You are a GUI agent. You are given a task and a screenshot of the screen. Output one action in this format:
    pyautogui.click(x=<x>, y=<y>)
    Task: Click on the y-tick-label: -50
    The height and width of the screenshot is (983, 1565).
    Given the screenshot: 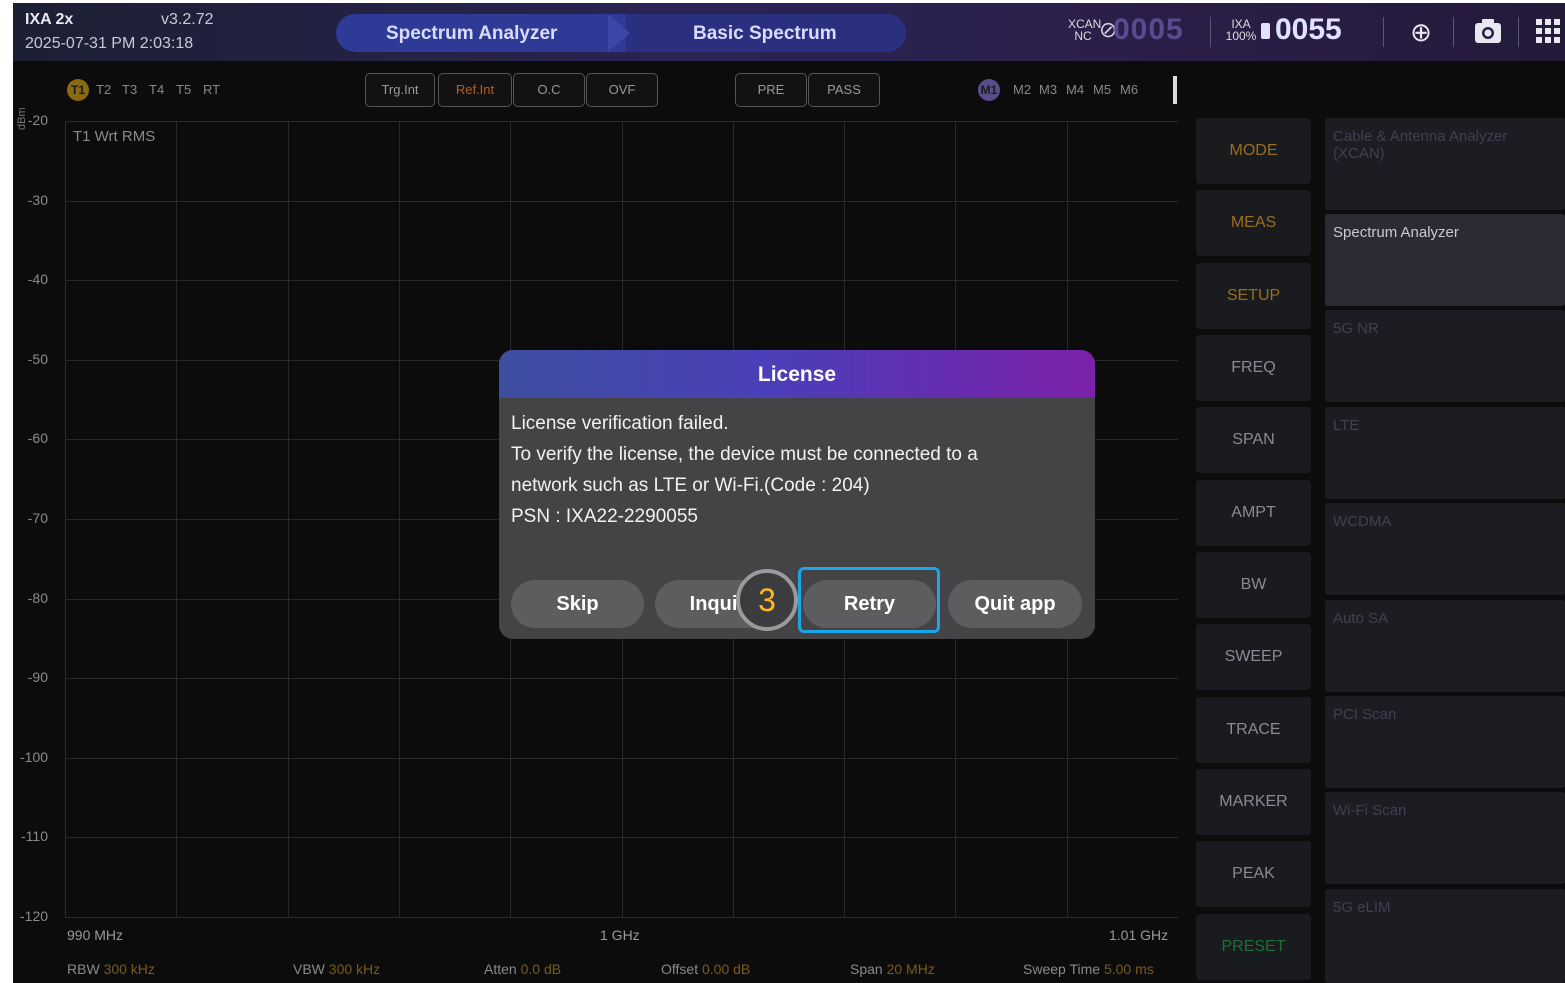 What is the action you would take?
    pyautogui.click(x=37, y=359)
    